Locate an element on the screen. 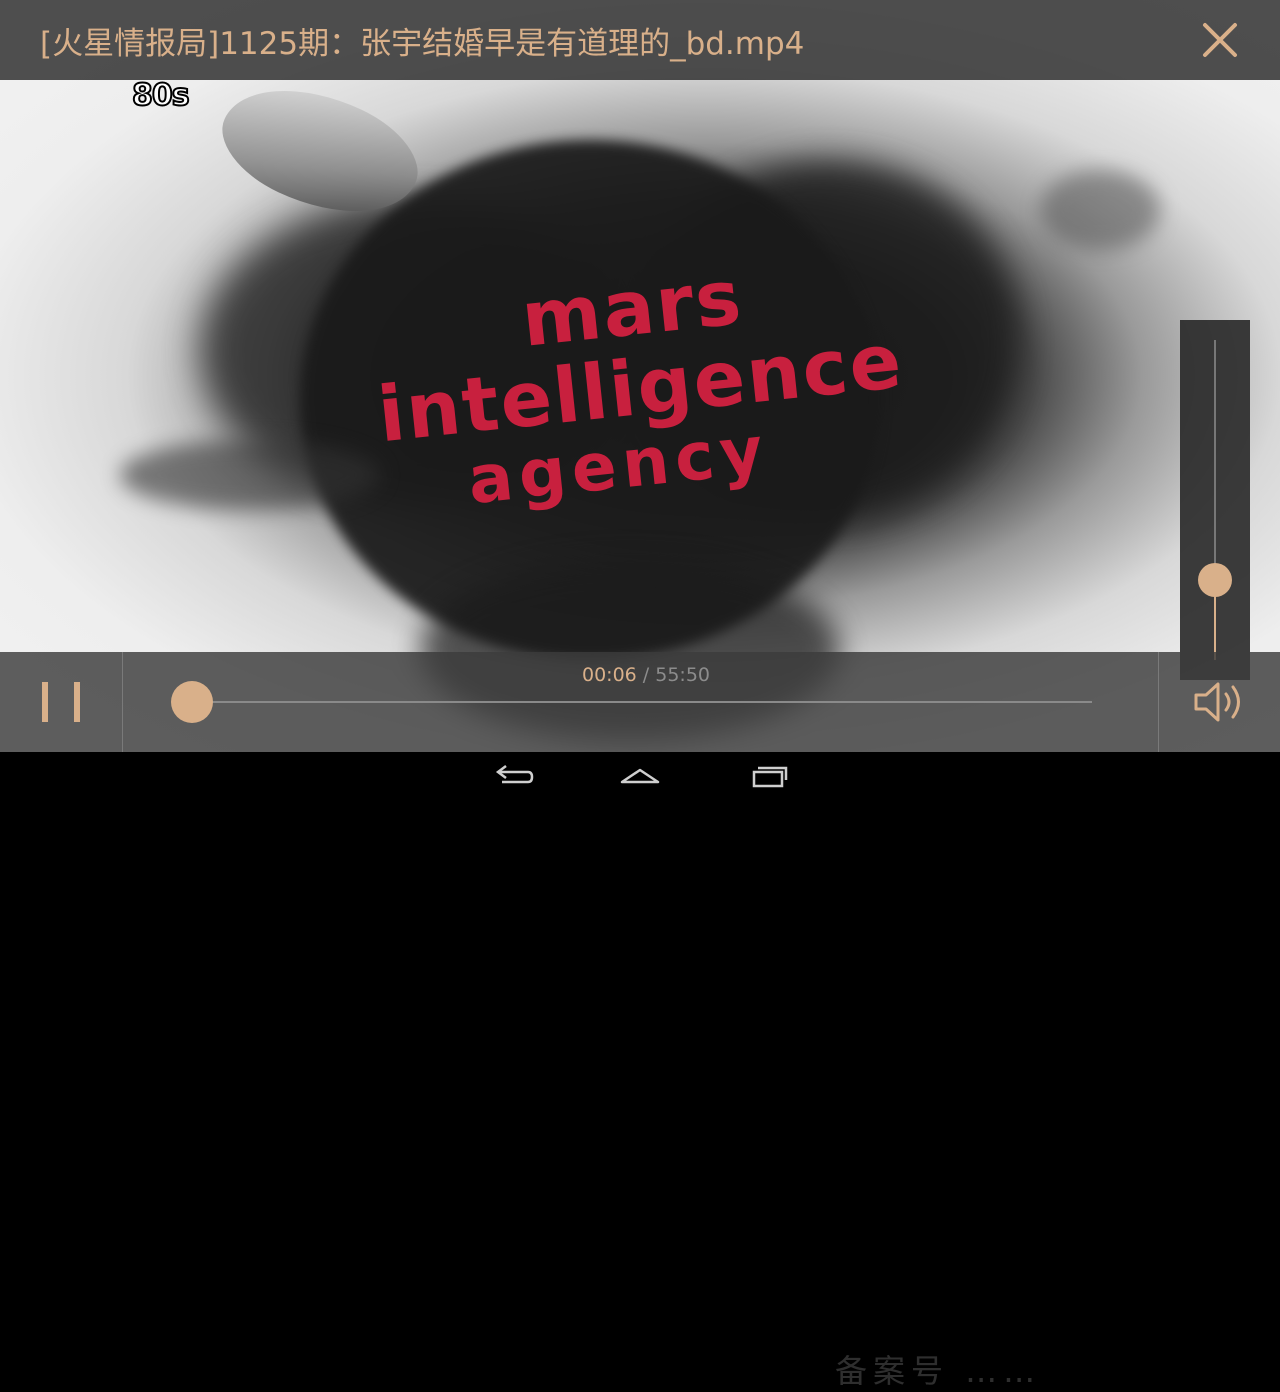 Image resolution: width=1280 pixels, height=1392 pixels. close-icon is located at coordinates (1220, 40).